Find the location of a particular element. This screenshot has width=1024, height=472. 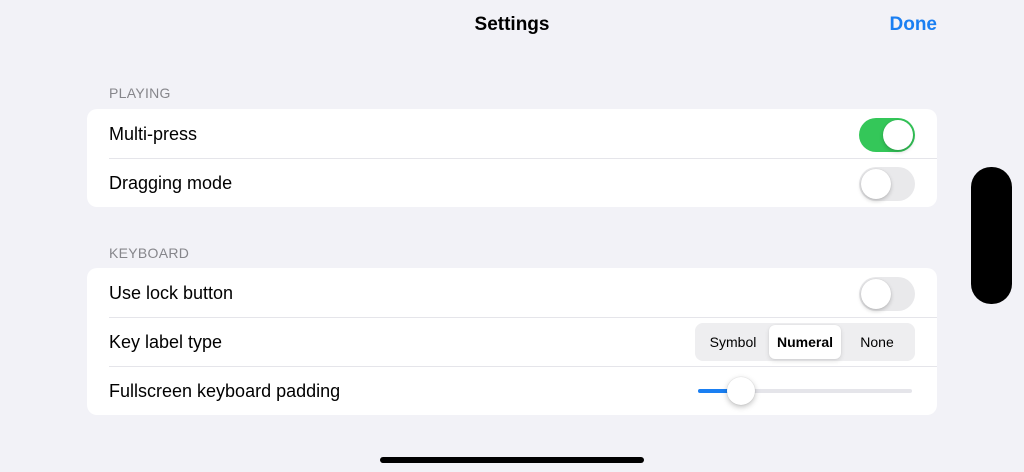

side-drag-handle is located at coordinates (991, 235).